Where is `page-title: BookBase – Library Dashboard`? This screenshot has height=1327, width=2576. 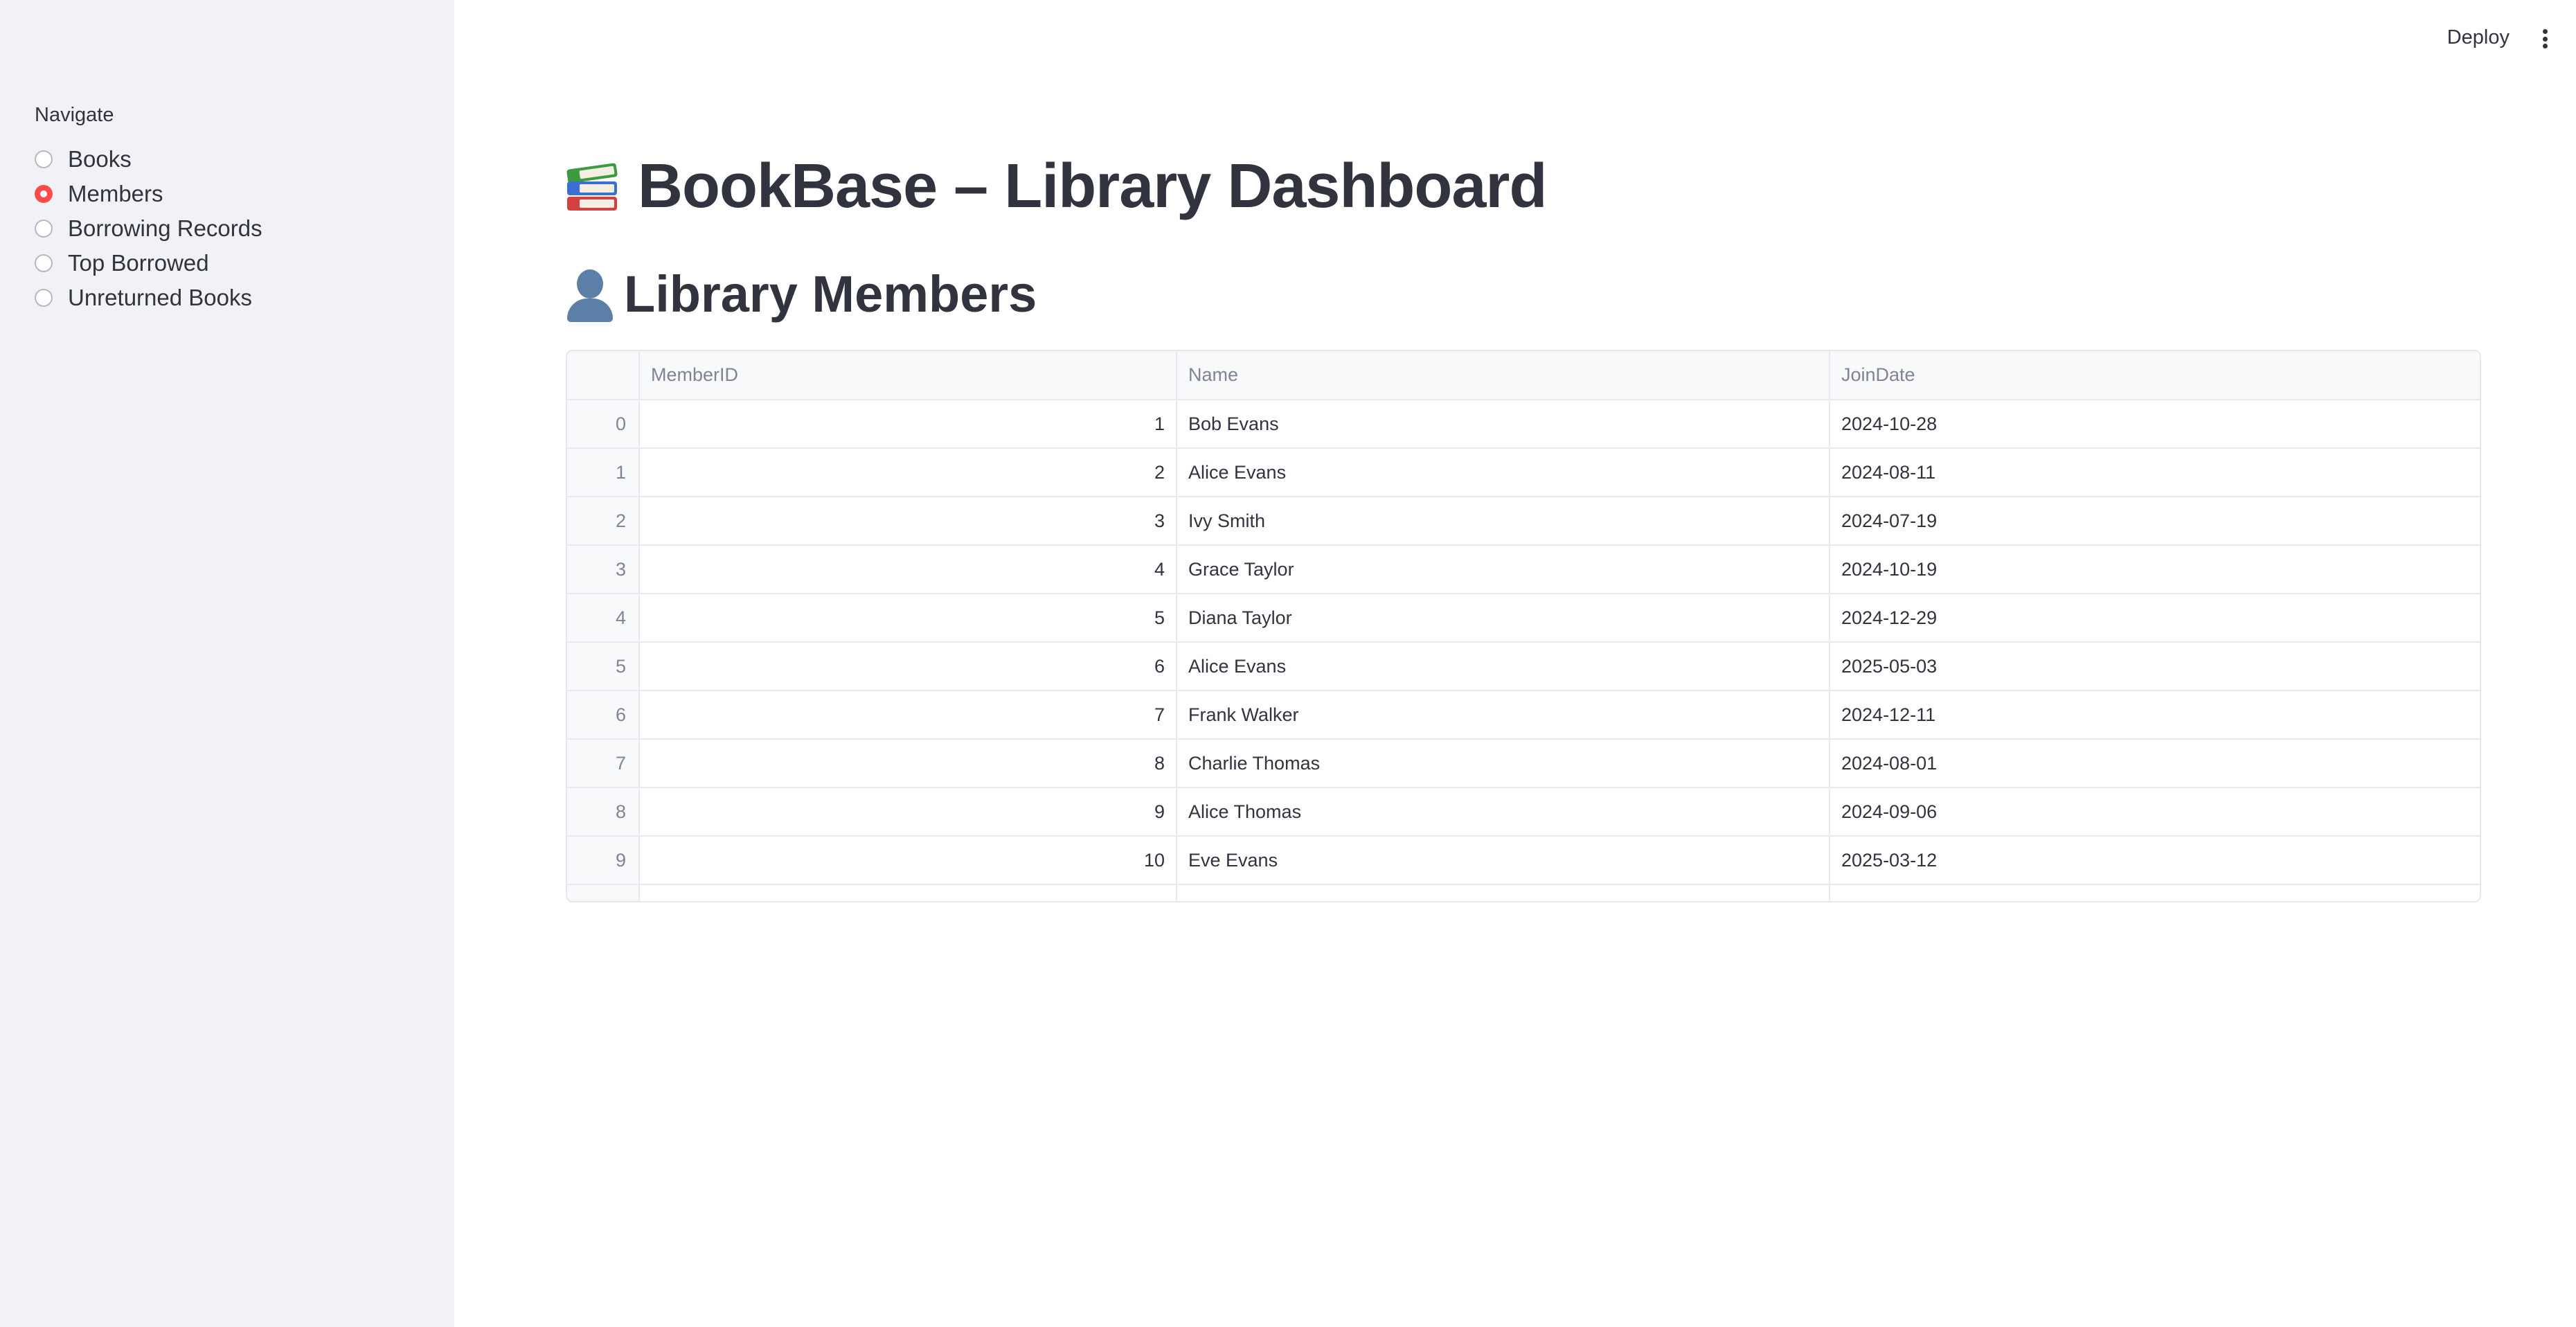
page-title: BookBase – Library Dashboard is located at coordinates (1092, 186).